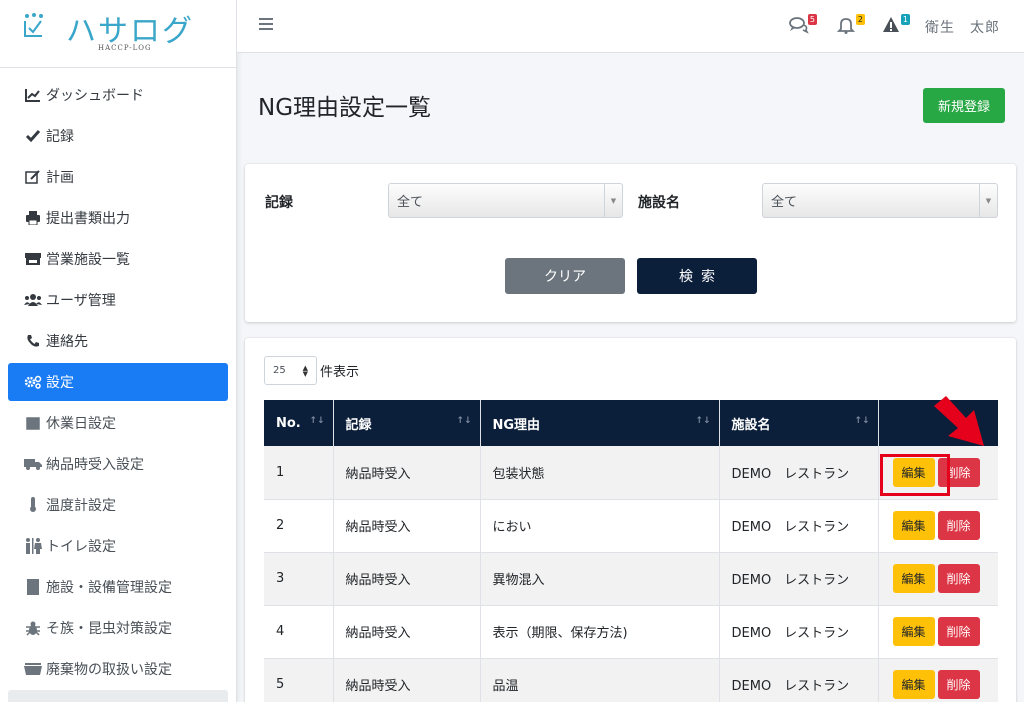 Image resolution: width=1024 pixels, height=702 pixels. Describe the element at coordinates (118, 217) in the screenshot. I see `sidebar-item-print: 提出書類出力` at that location.